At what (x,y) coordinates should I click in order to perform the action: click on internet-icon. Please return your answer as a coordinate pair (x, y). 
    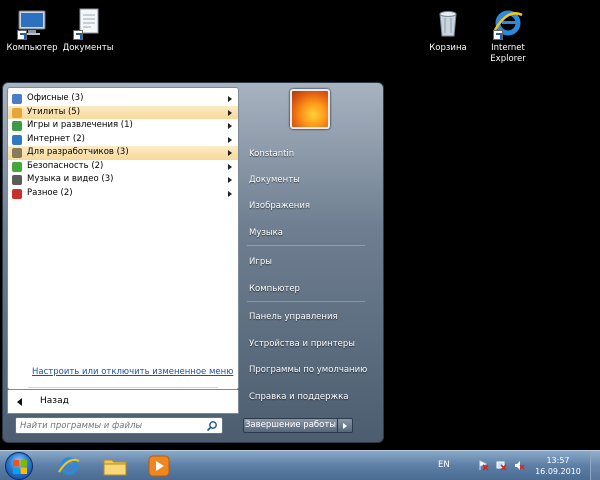
    Looking at the image, I should click on (17, 139).